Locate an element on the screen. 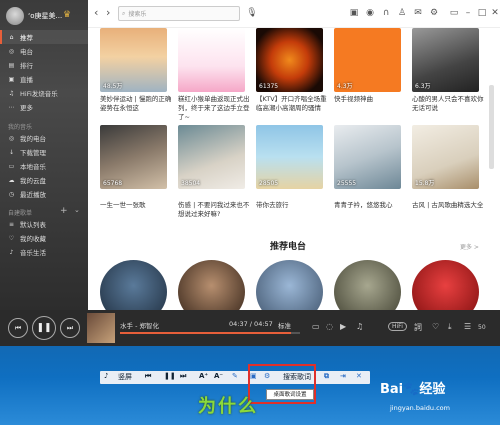 This screenshot has height=425, width=500. vip-crown-icon: ♛ is located at coordinates (67, 15).